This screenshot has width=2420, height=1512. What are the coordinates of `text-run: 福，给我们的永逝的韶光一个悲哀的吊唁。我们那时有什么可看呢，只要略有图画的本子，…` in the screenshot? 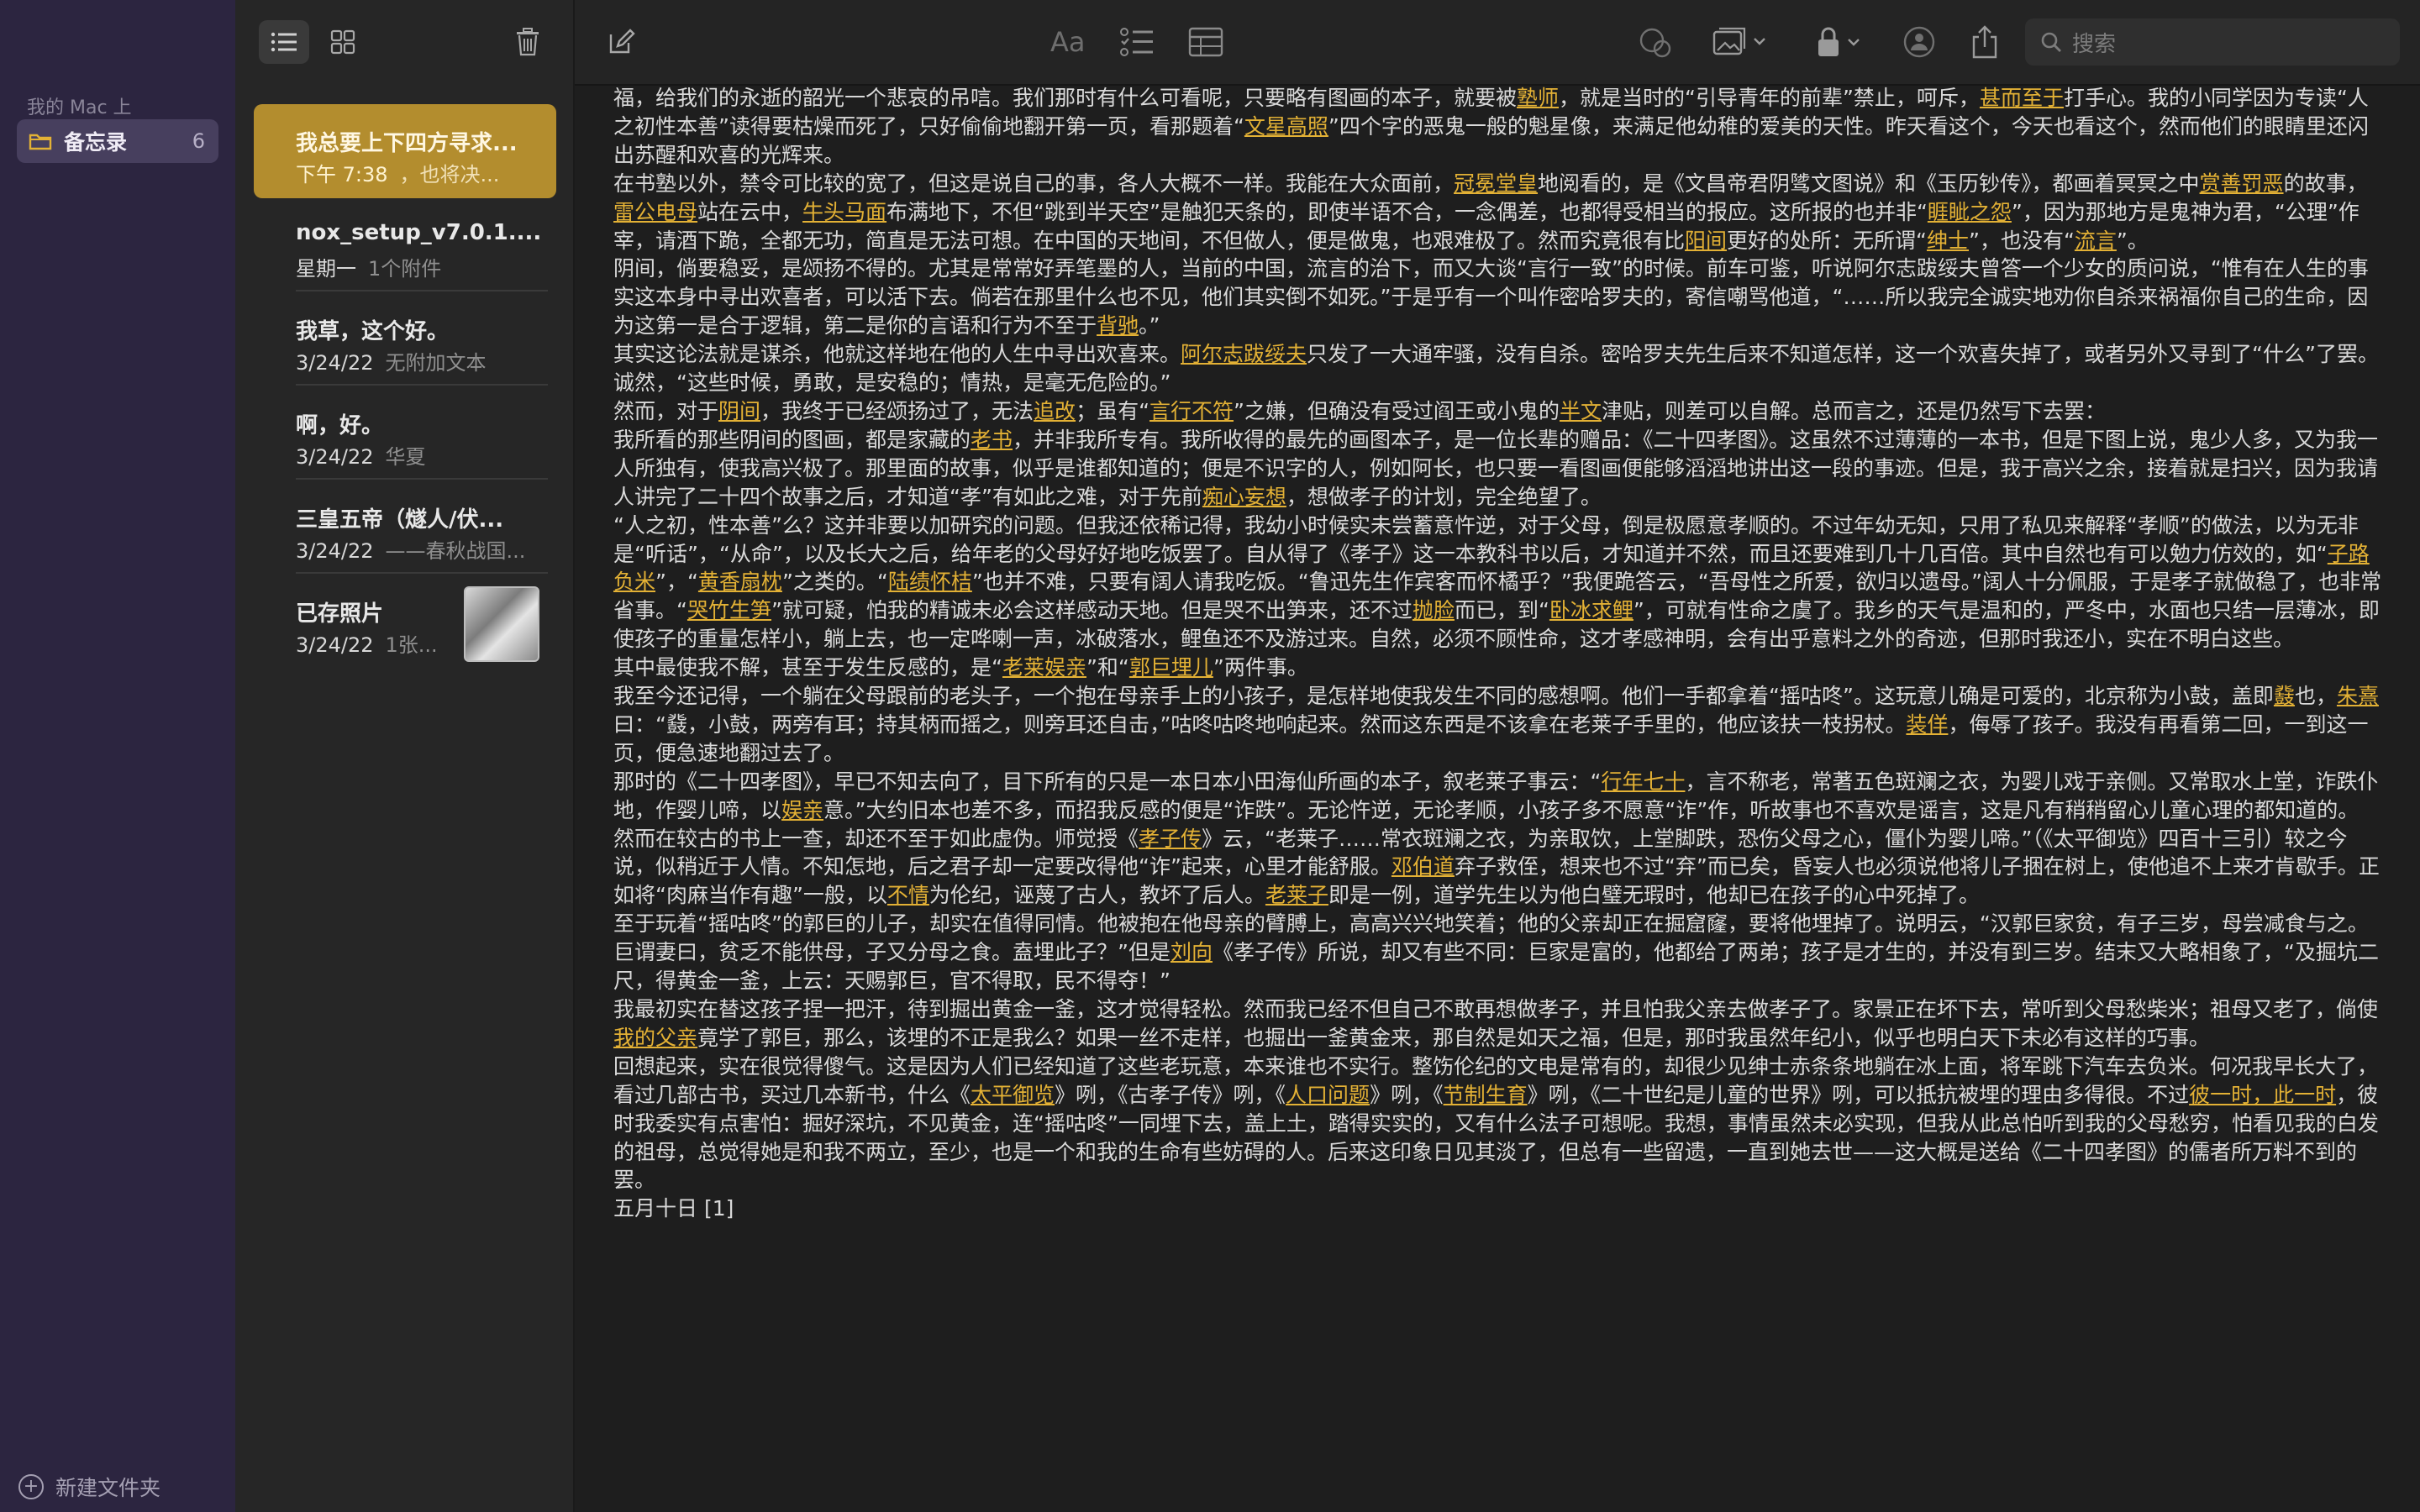 It's located at (1065, 98).